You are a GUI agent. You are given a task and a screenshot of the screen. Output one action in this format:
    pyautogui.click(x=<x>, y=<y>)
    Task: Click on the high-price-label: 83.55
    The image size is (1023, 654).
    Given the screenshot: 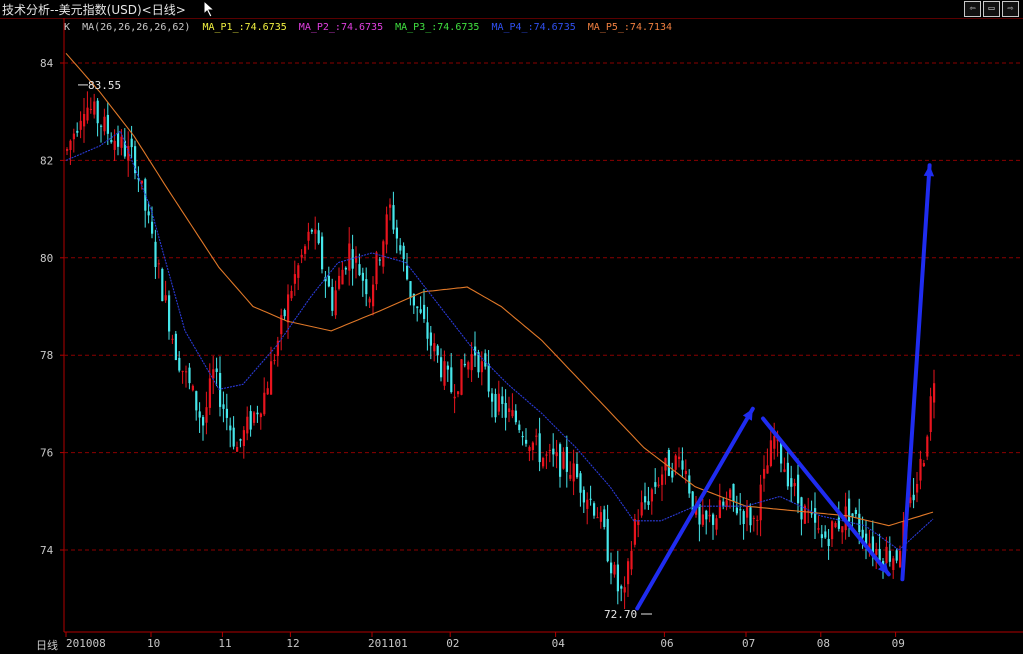 What is the action you would take?
    pyautogui.click(x=105, y=85)
    